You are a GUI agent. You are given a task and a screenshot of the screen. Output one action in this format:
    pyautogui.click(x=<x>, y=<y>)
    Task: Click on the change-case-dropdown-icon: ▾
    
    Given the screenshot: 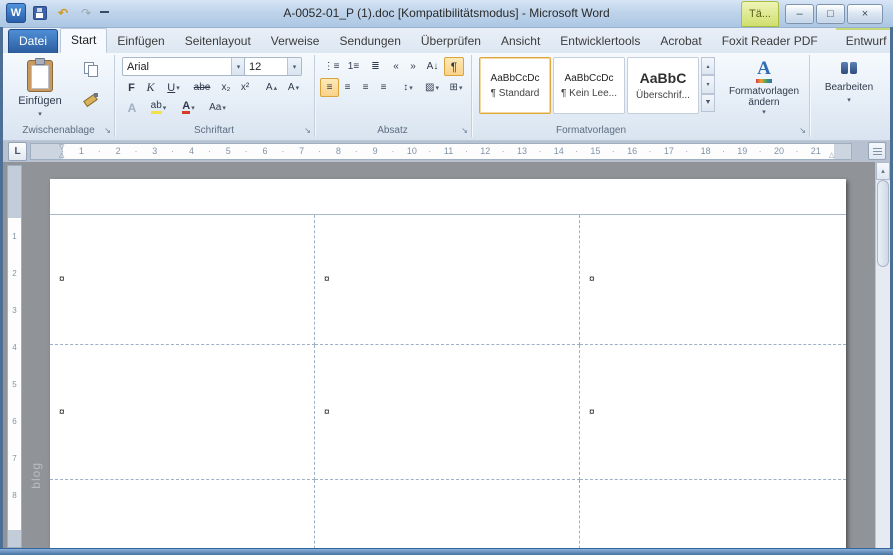 What is the action you would take?
    pyautogui.click(x=224, y=108)
    